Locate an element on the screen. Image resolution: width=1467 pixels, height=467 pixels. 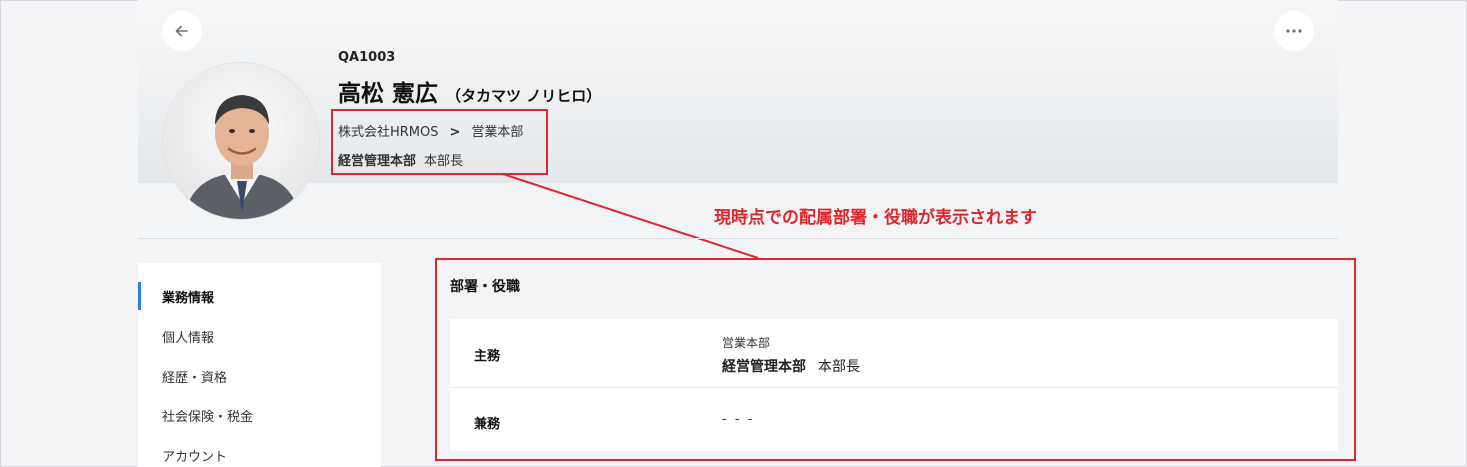
chevron-right-icon: > is located at coordinates (455, 132).